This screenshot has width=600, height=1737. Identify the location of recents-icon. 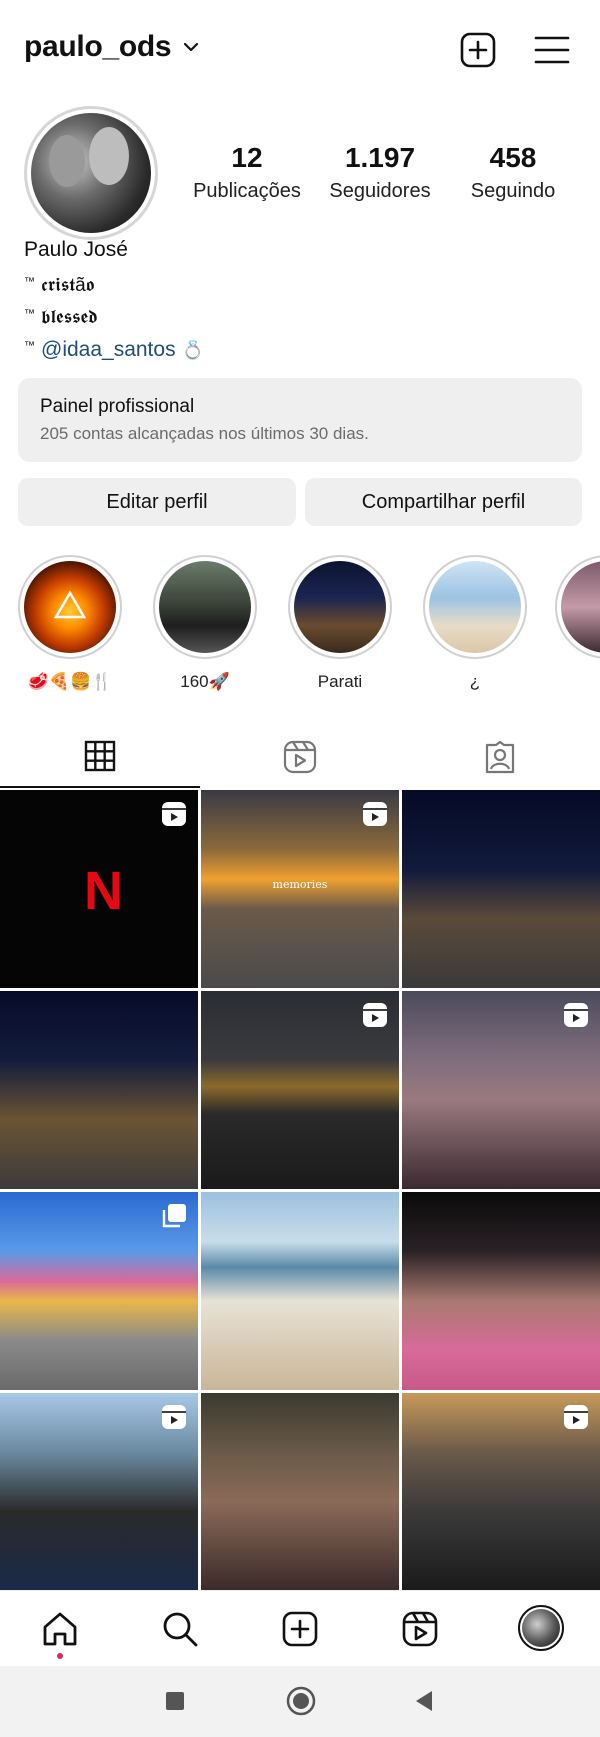
(175, 1701).